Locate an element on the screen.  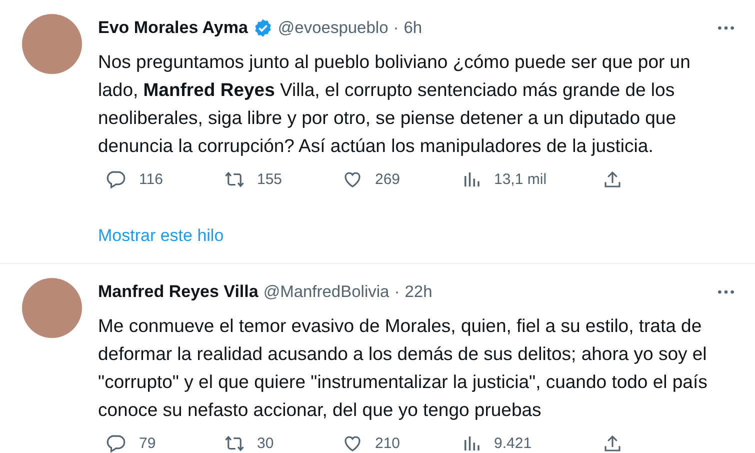
reply-count: 79 is located at coordinates (147, 443).